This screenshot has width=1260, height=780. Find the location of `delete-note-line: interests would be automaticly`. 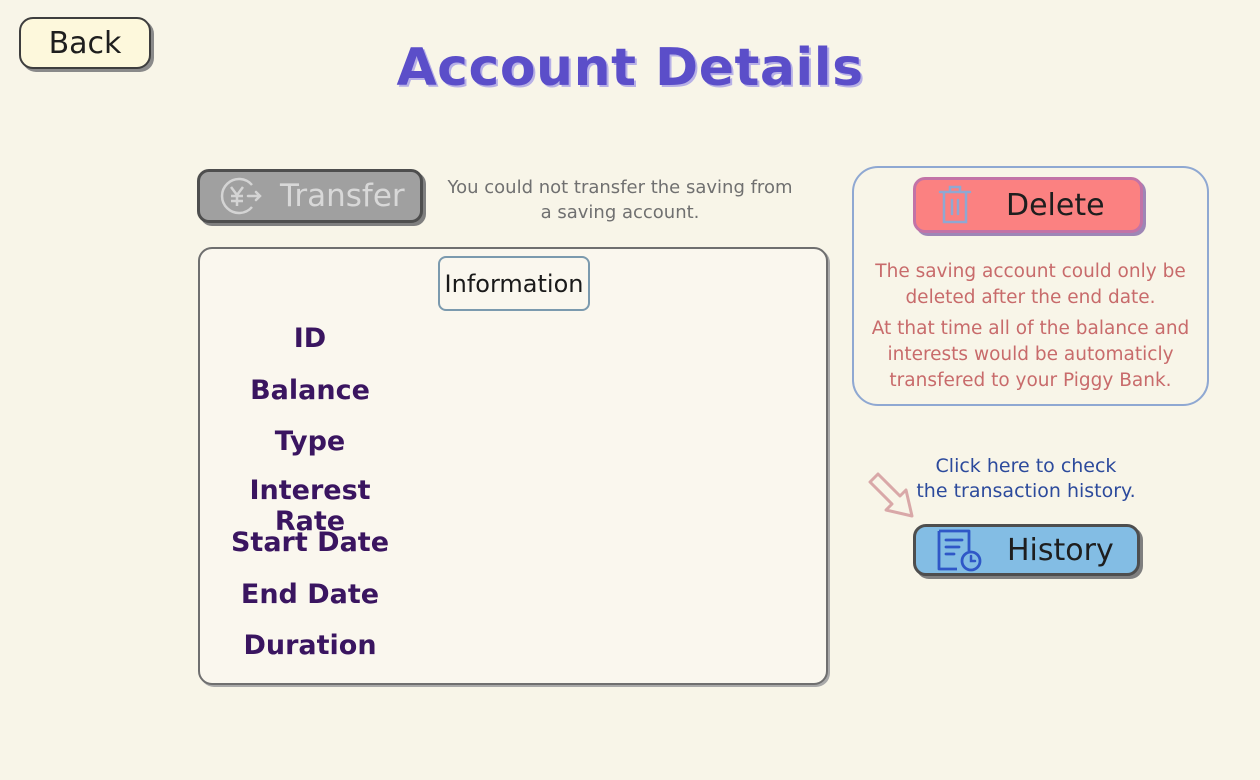

delete-note-line: interests would be automaticly is located at coordinates (1030, 354).